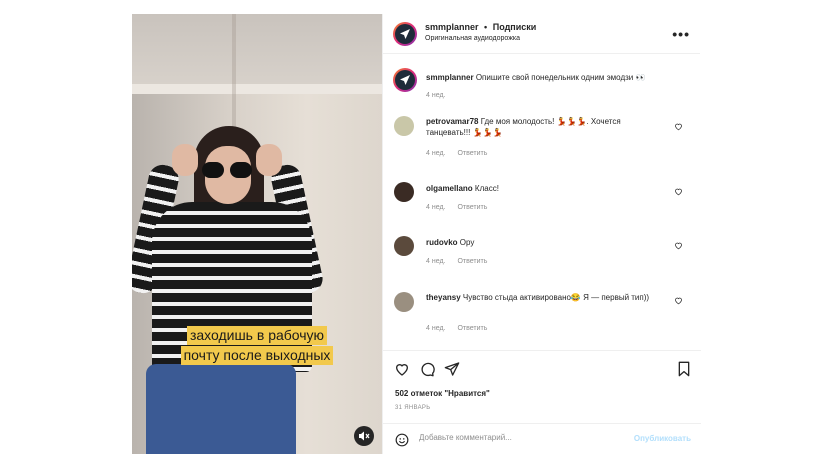 The height and width of the screenshot is (468, 832). Describe the element at coordinates (452, 27) in the screenshot. I see `header-username: smmplanner` at that location.